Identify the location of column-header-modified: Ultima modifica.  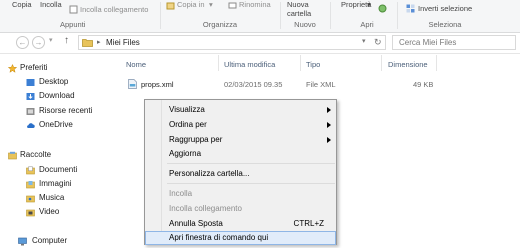
(249, 64).